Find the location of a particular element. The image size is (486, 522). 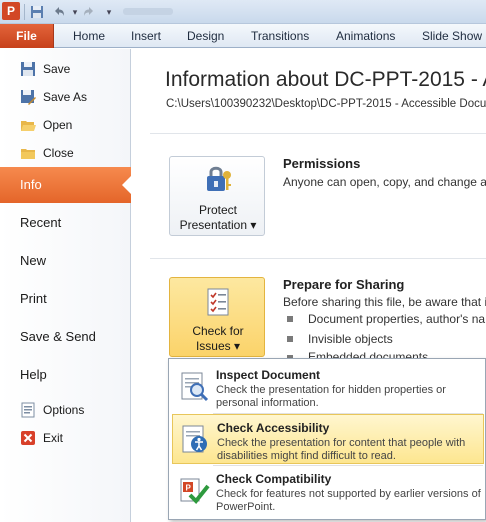

menu-item-title: Inspect Document is located at coordinates (268, 375).